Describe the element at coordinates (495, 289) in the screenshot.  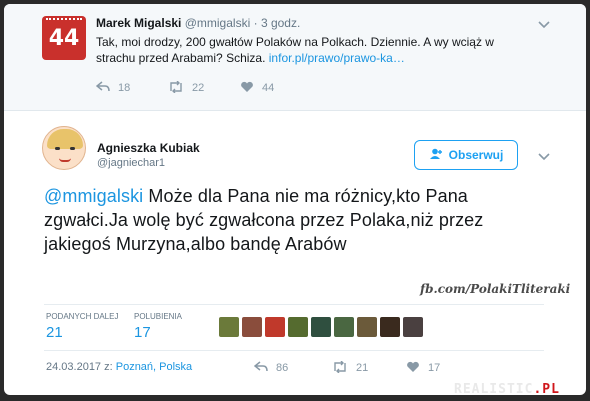
I see `watermark: fb.com/PolakiTliteraki` at that location.